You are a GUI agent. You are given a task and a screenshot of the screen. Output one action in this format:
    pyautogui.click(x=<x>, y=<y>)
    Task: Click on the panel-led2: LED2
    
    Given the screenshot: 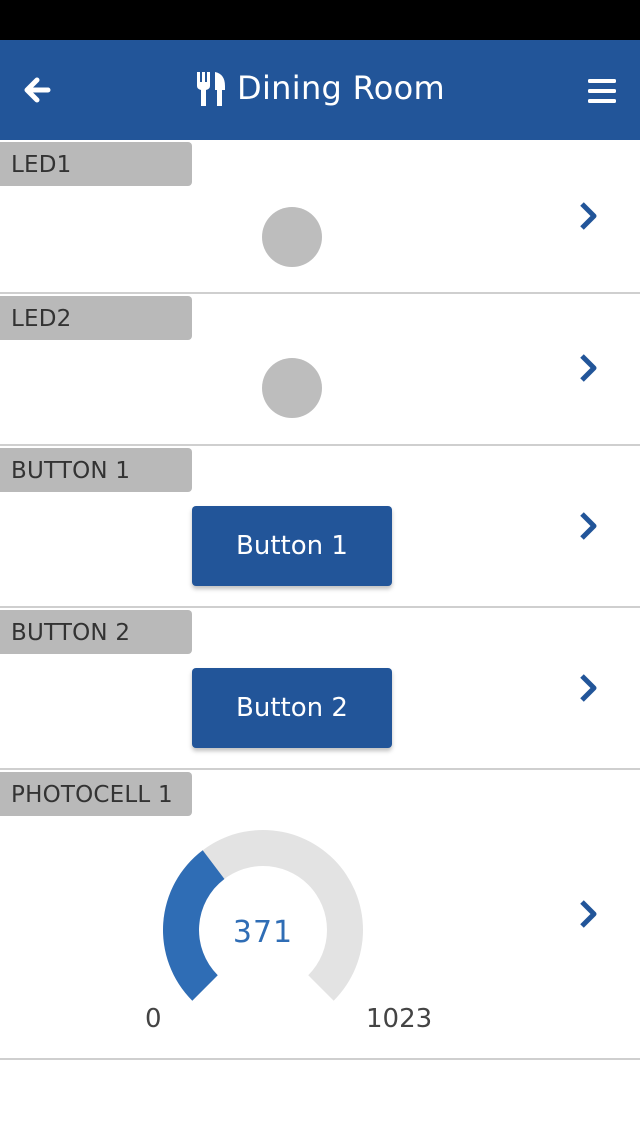 What is the action you would take?
    pyautogui.click(x=320, y=370)
    